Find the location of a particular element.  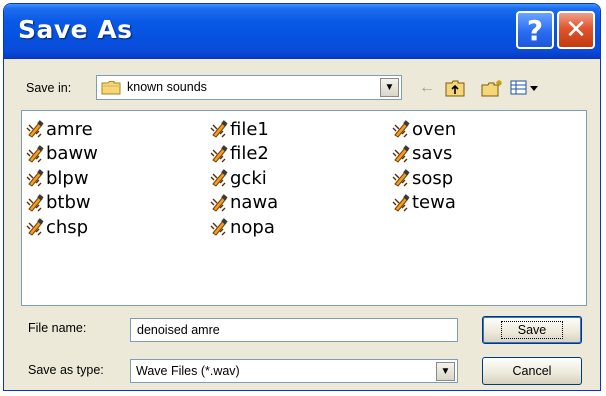

save-button: Save is located at coordinates (532, 330).